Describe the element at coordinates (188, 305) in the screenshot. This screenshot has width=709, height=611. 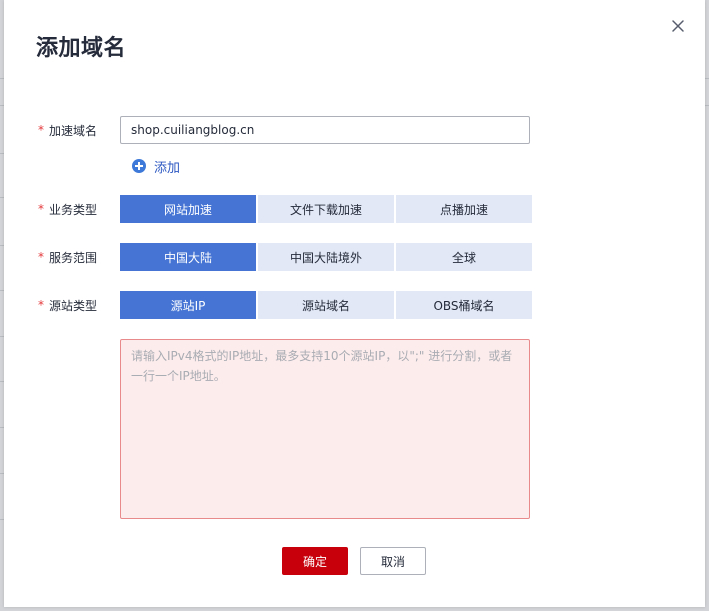
I see `origin-type-option-ip: 源站IP` at that location.